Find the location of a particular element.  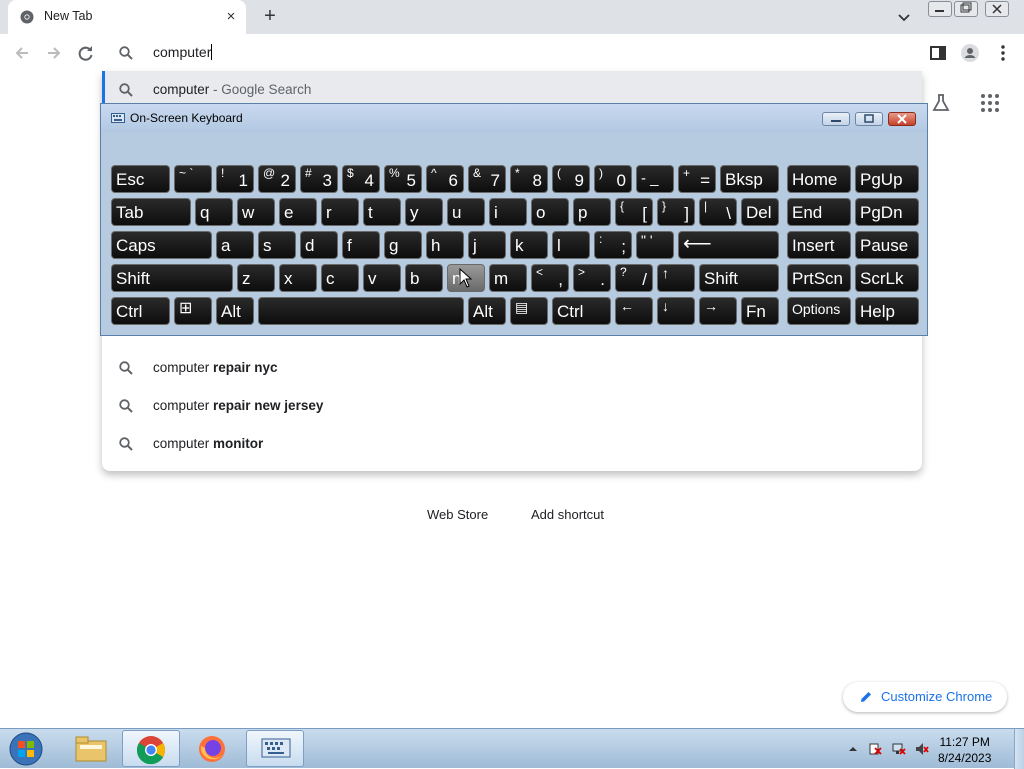

key-comma: <, is located at coordinates (550, 278).